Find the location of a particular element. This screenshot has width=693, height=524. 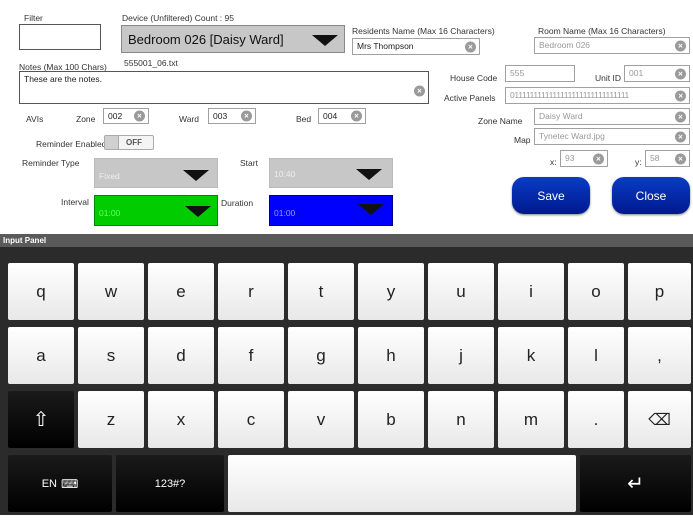

key-i: i is located at coordinates (531, 291).